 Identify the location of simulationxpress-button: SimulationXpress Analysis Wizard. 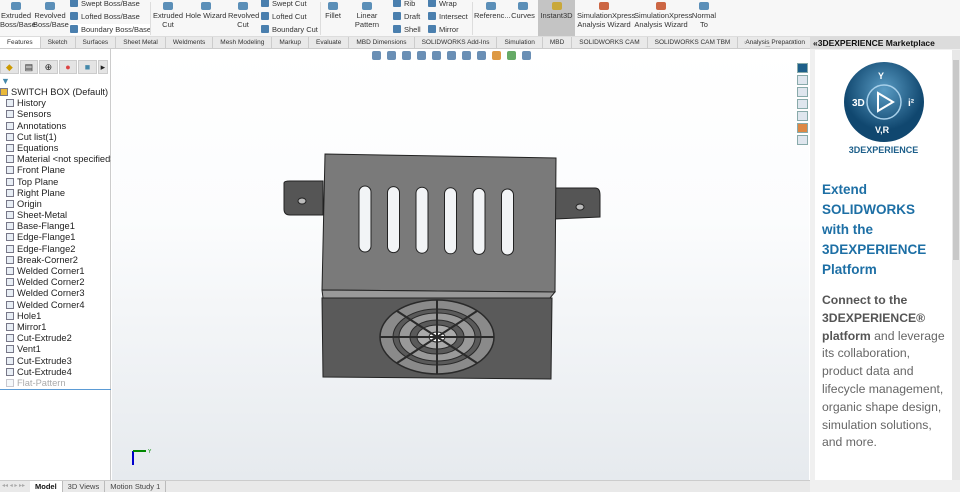
(606, 15).